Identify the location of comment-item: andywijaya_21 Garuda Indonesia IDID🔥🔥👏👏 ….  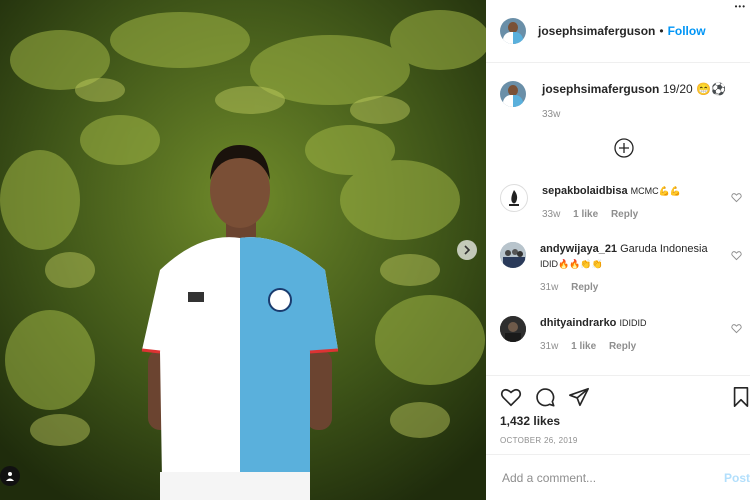
(622, 268).